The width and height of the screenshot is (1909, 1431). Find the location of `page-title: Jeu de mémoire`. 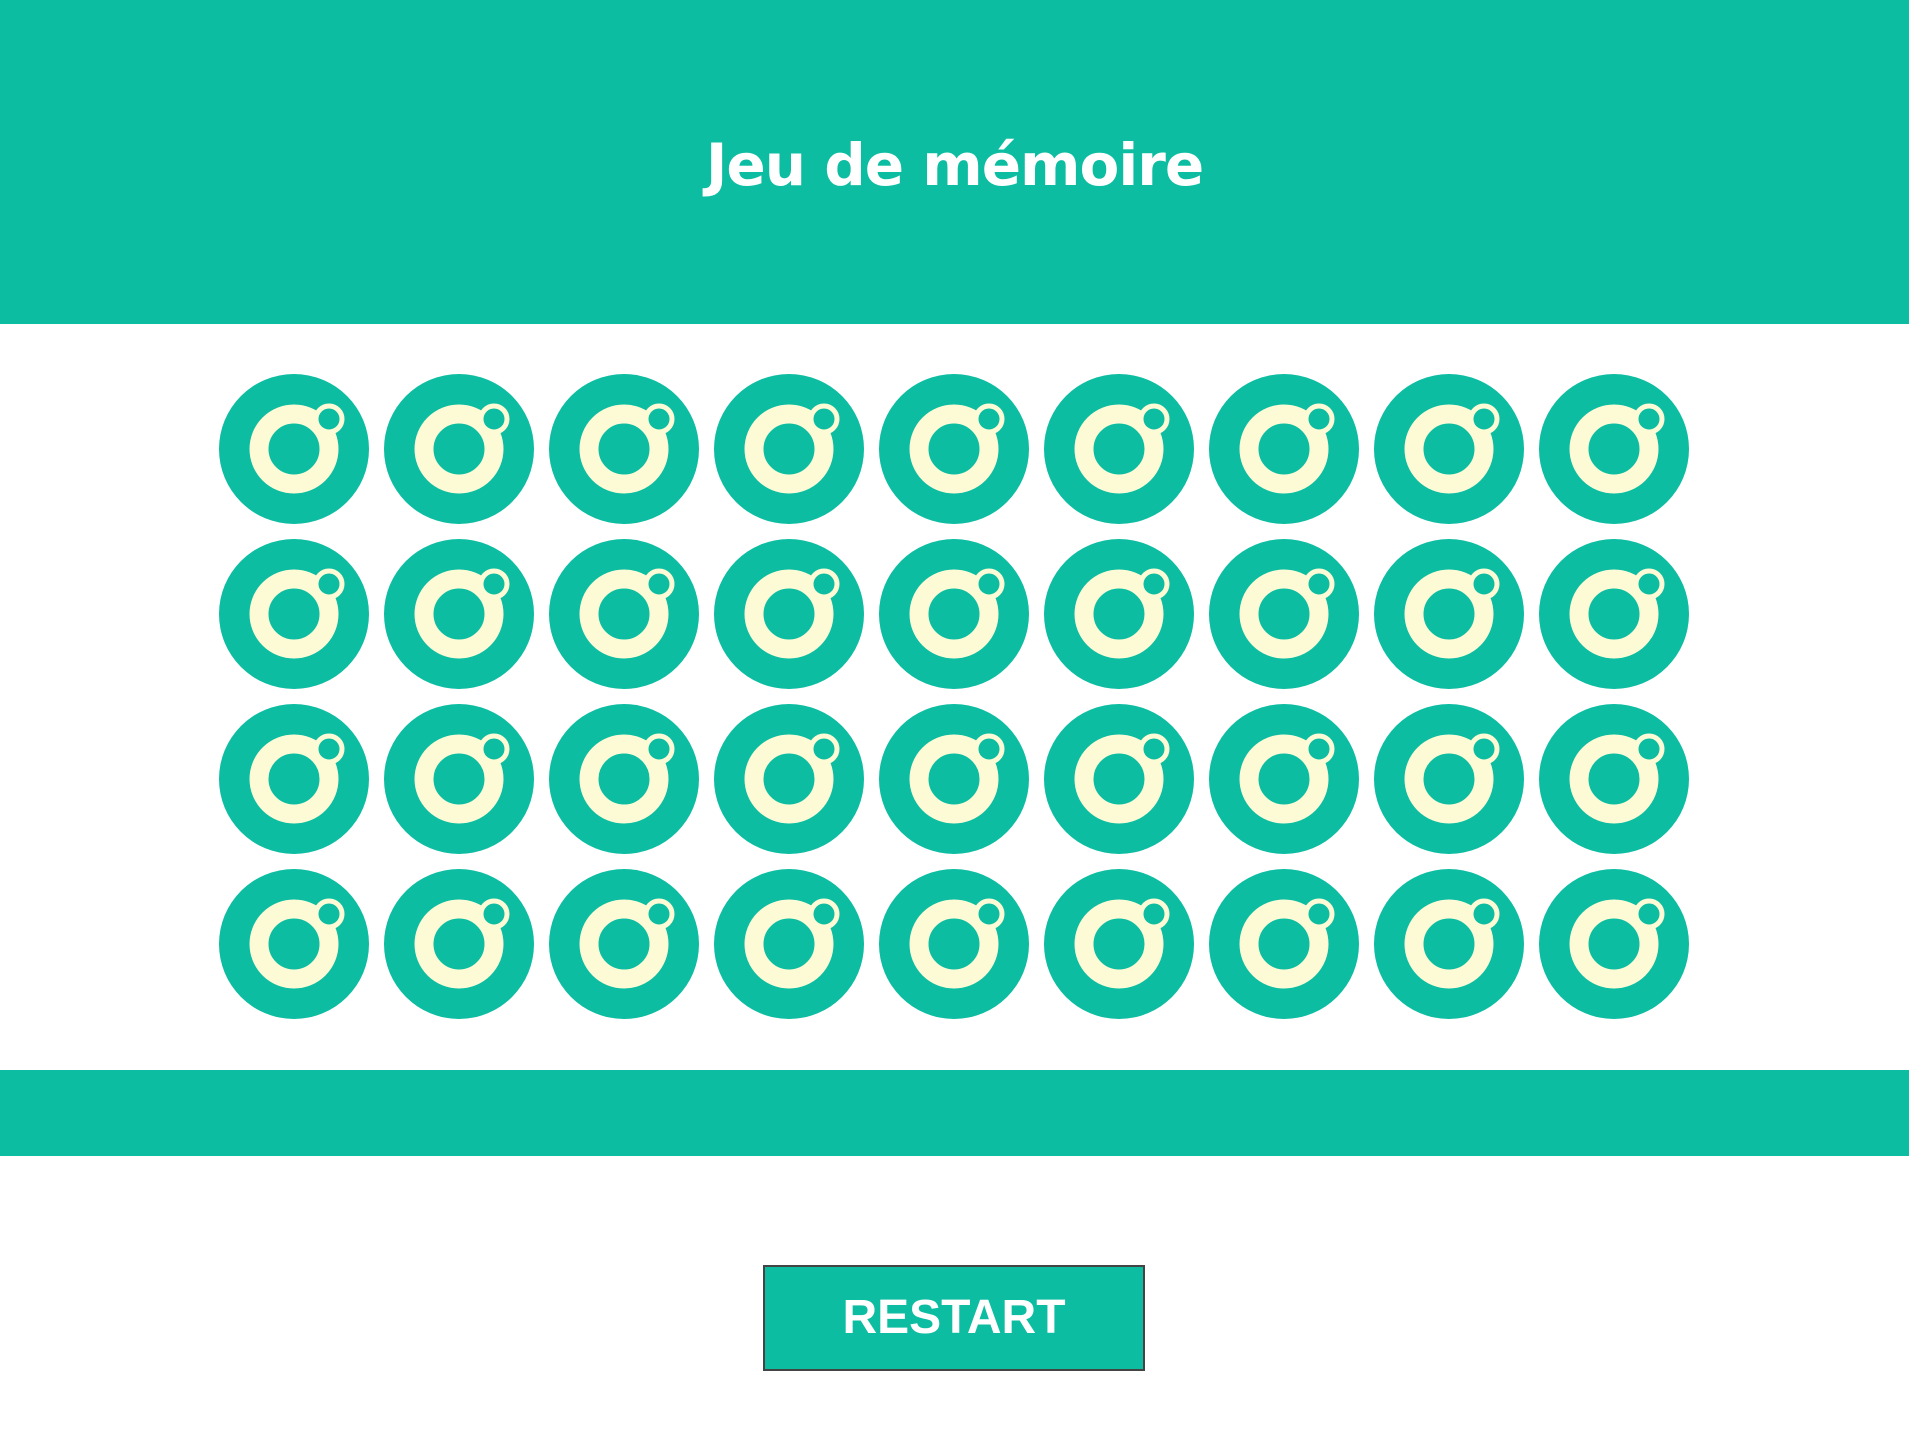

page-title: Jeu de mémoire is located at coordinates (954, 165).